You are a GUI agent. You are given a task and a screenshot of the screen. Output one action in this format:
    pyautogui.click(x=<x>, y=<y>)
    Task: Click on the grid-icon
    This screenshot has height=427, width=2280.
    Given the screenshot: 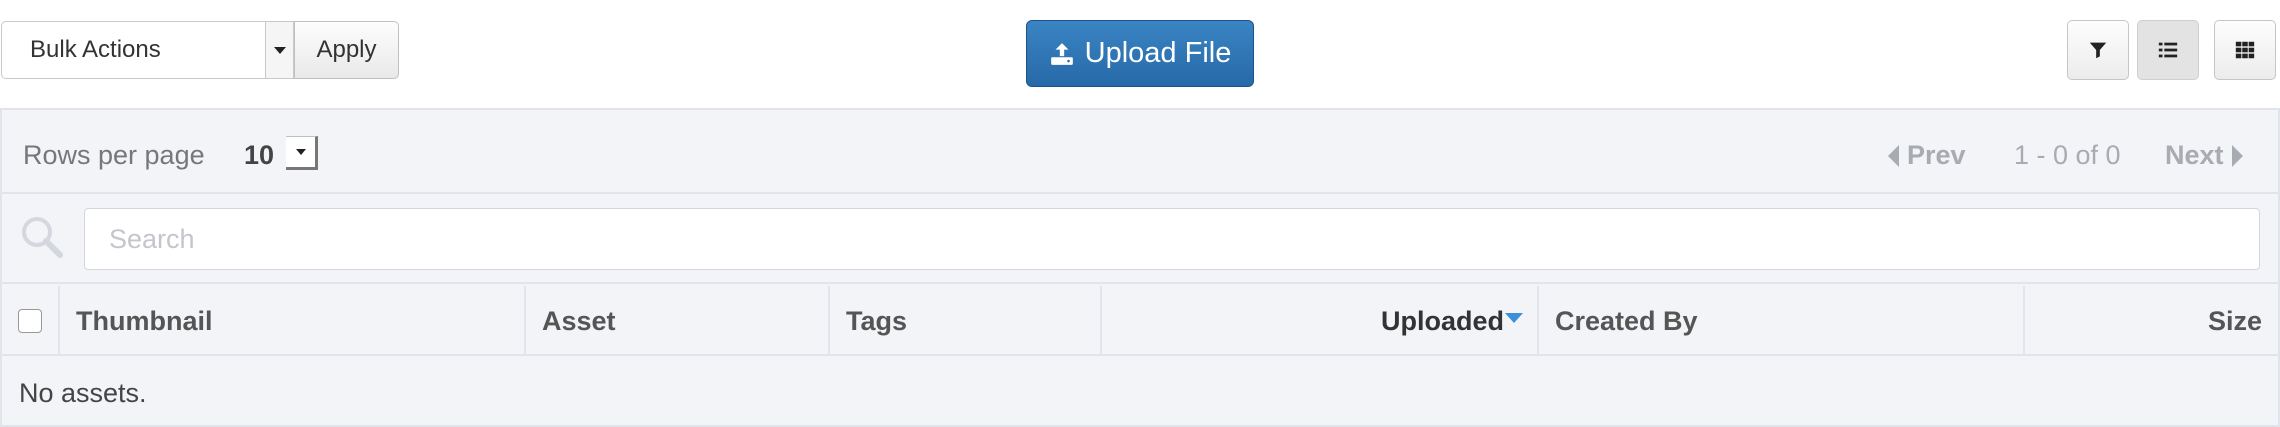 What is the action you would take?
    pyautogui.click(x=2245, y=50)
    